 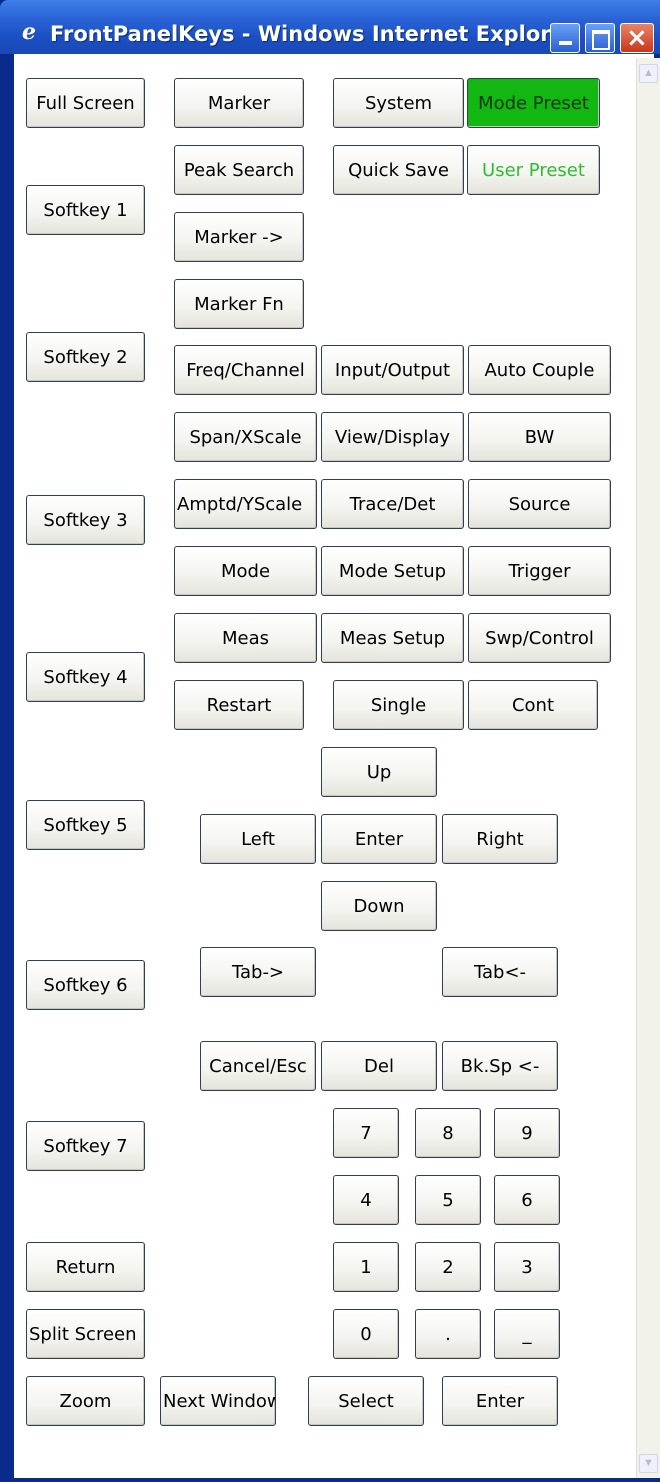 What do you see at coordinates (392, 437) in the screenshot?
I see `view-display-button: View/Display` at bounding box center [392, 437].